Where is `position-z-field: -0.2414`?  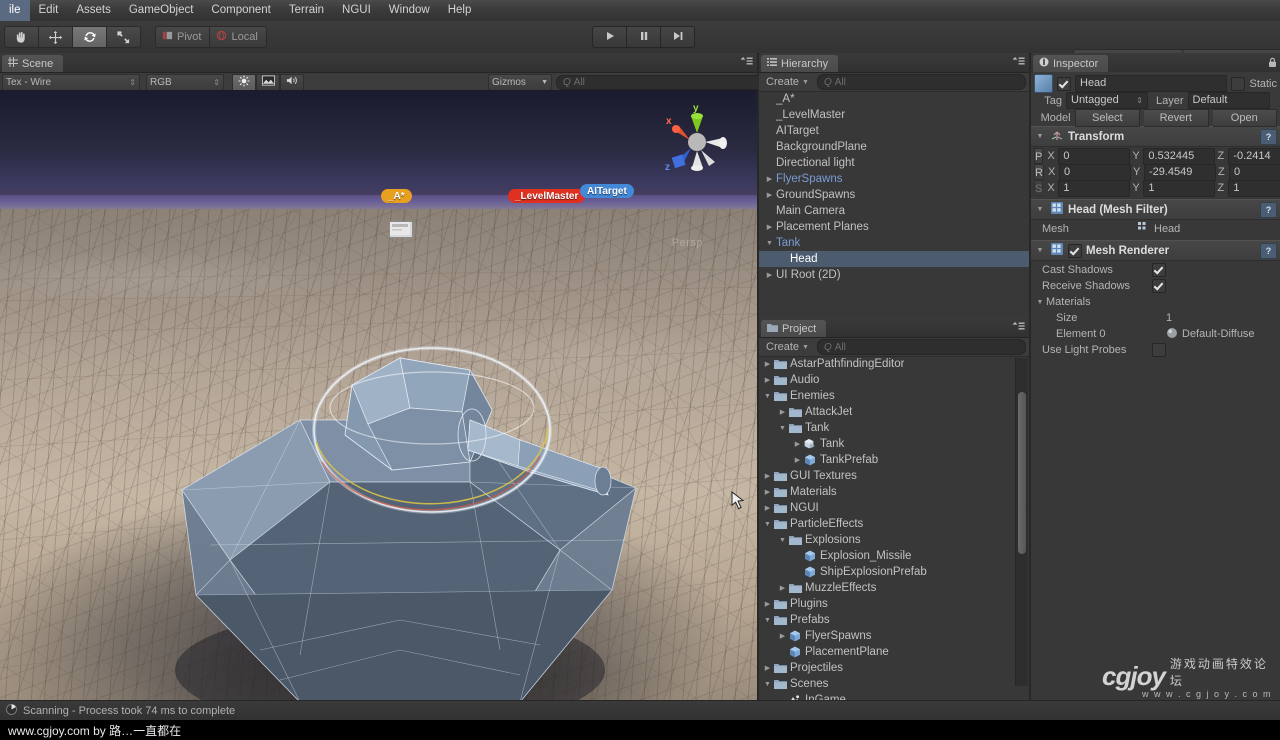
position-z-field: -0.2414 is located at coordinates (1254, 156).